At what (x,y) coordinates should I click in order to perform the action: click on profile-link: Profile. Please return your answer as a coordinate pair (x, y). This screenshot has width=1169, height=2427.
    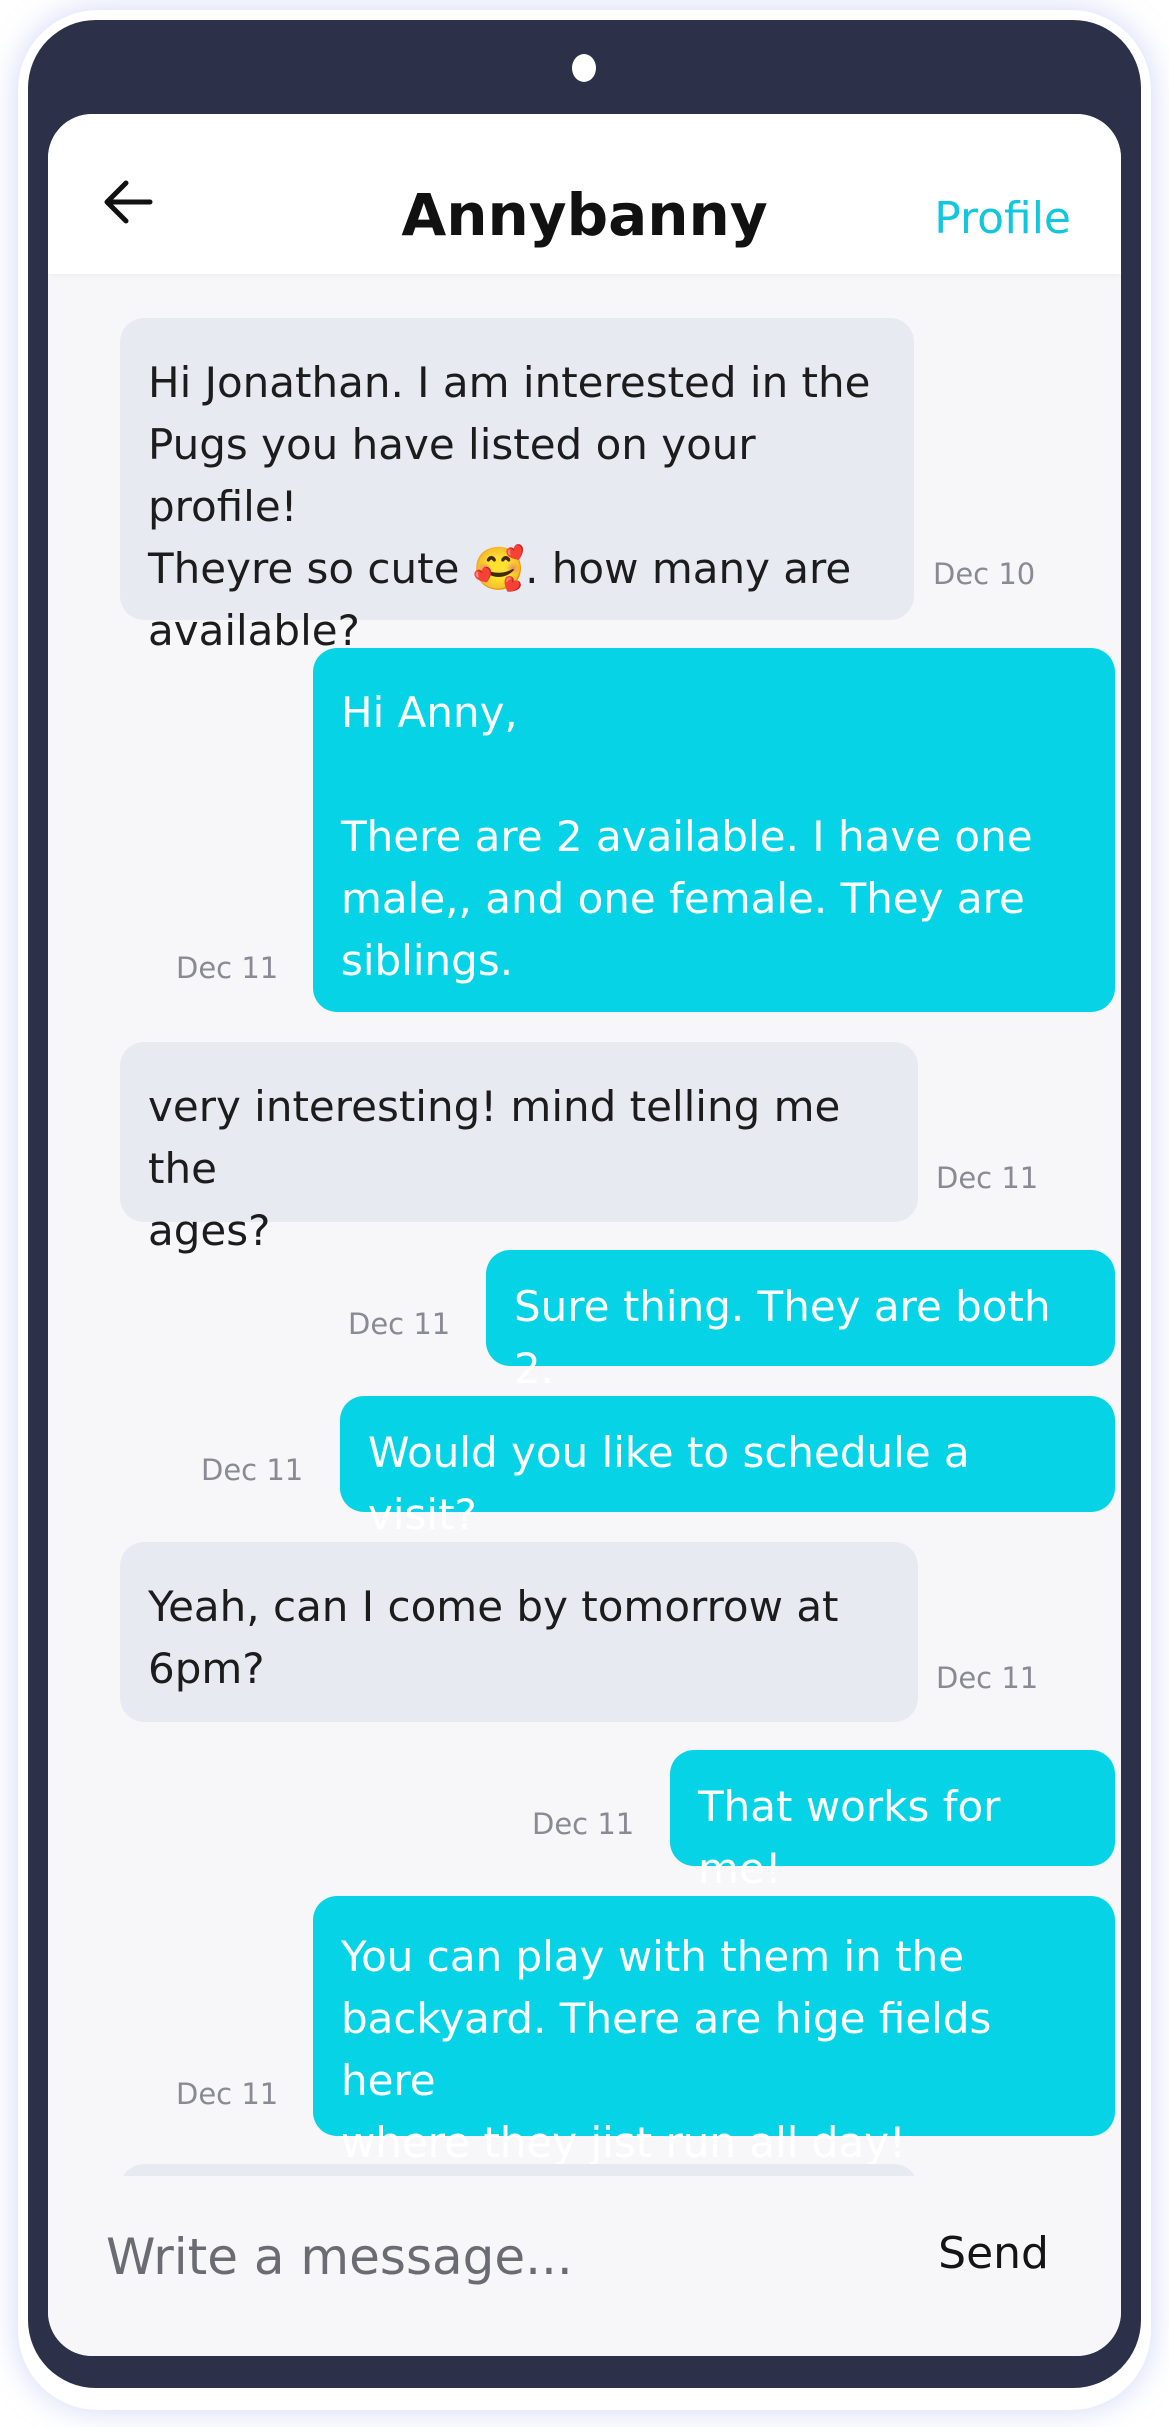
    Looking at the image, I should click on (1002, 219).